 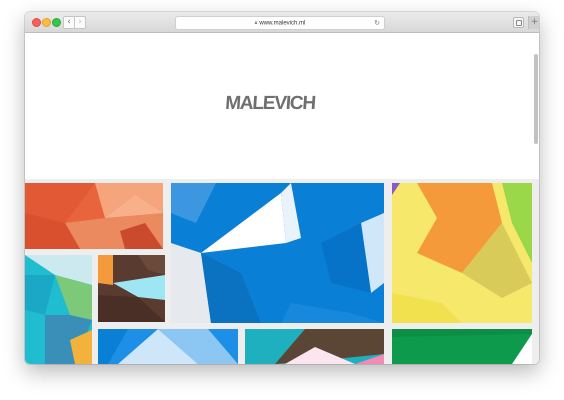 I want to click on chevron-right-icon: ›, so click(x=80, y=22).